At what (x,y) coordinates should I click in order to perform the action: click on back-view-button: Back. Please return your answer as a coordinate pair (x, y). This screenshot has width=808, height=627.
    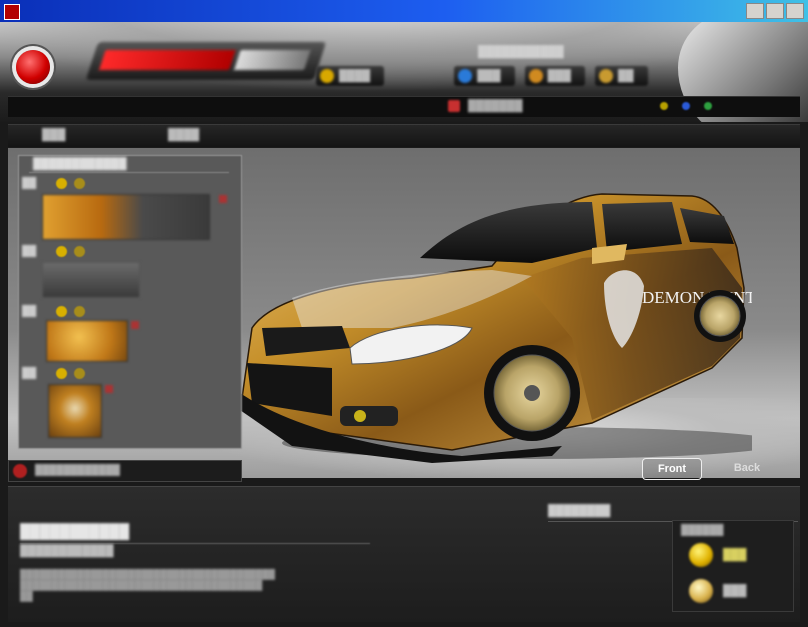
    Looking at the image, I should click on (747, 468).